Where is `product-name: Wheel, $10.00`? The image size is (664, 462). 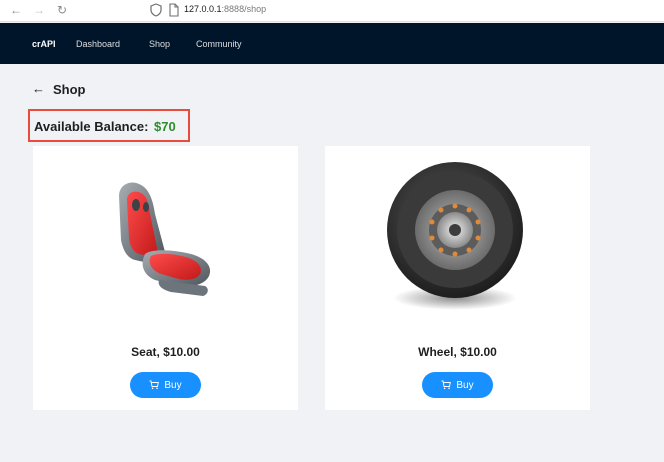 product-name: Wheel, $10.00 is located at coordinates (457, 352).